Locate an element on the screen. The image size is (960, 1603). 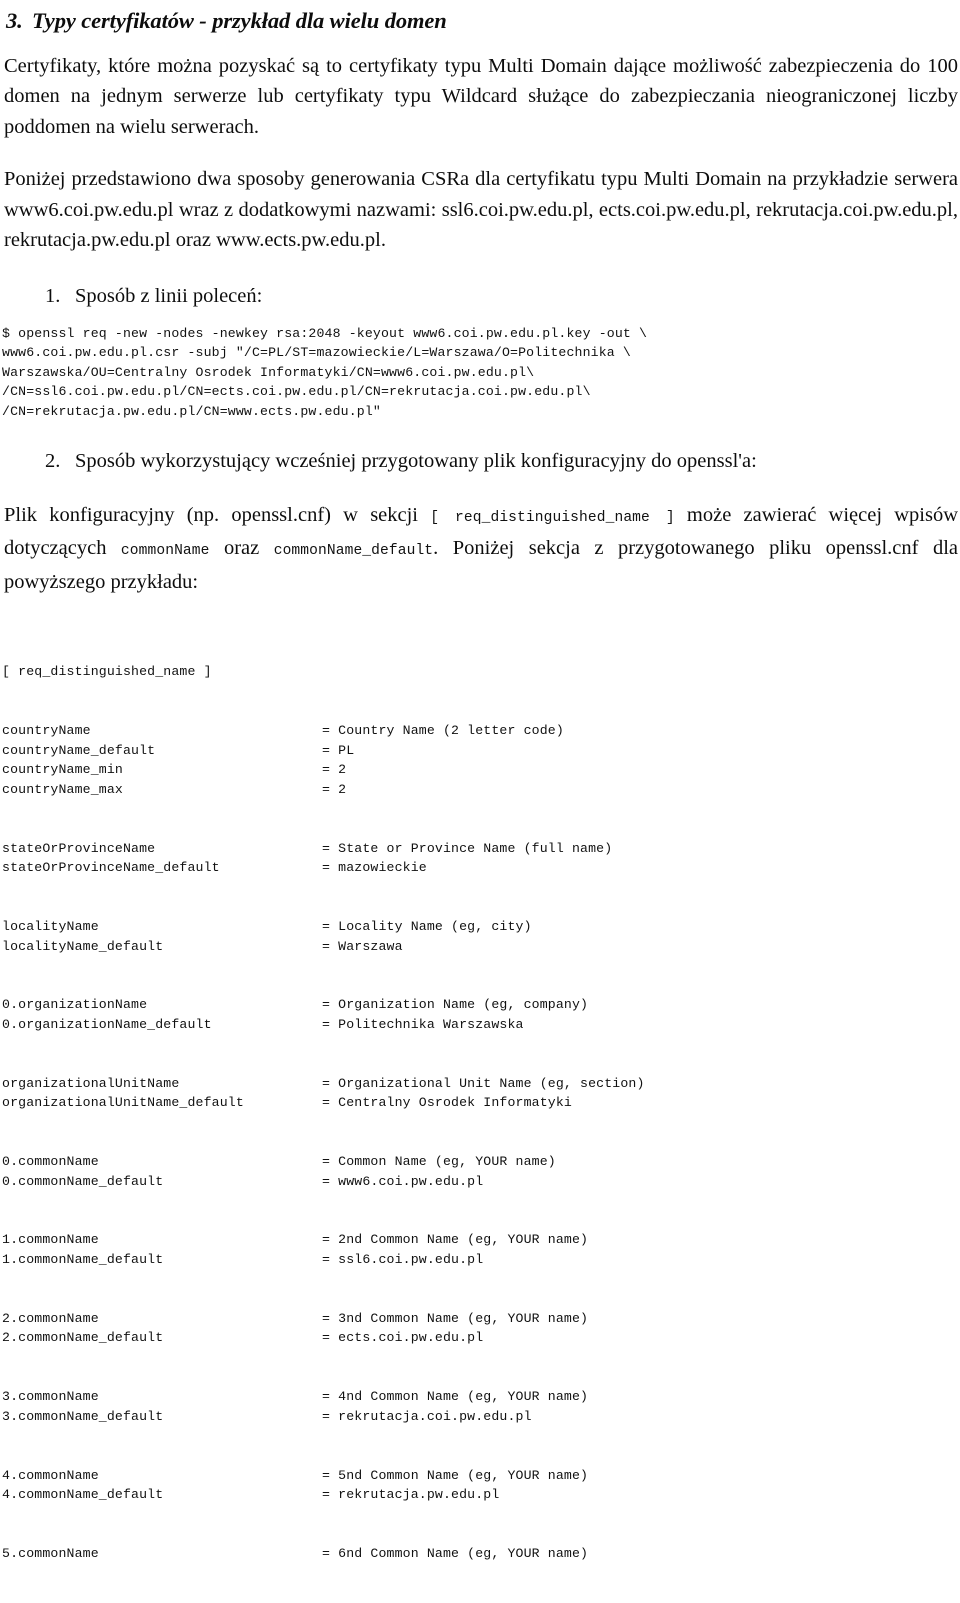
inline-code-common-name: commonName is located at coordinates (165, 551).